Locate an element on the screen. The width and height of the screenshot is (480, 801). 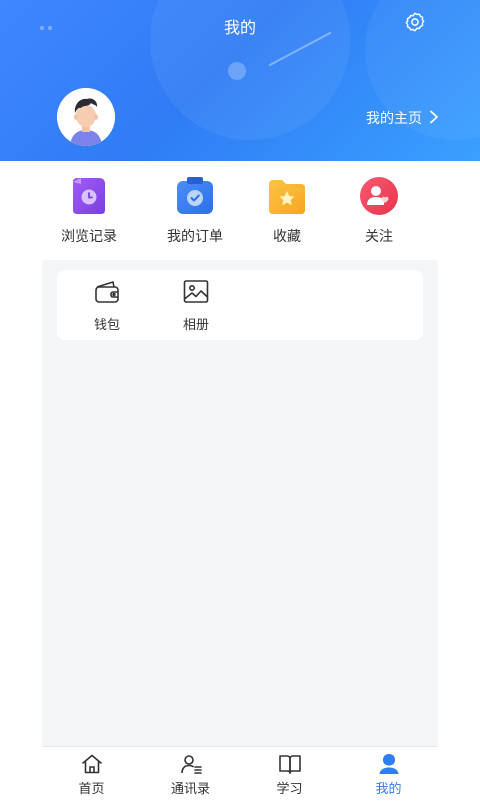
tab-label: 首页 is located at coordinates (91, 789).